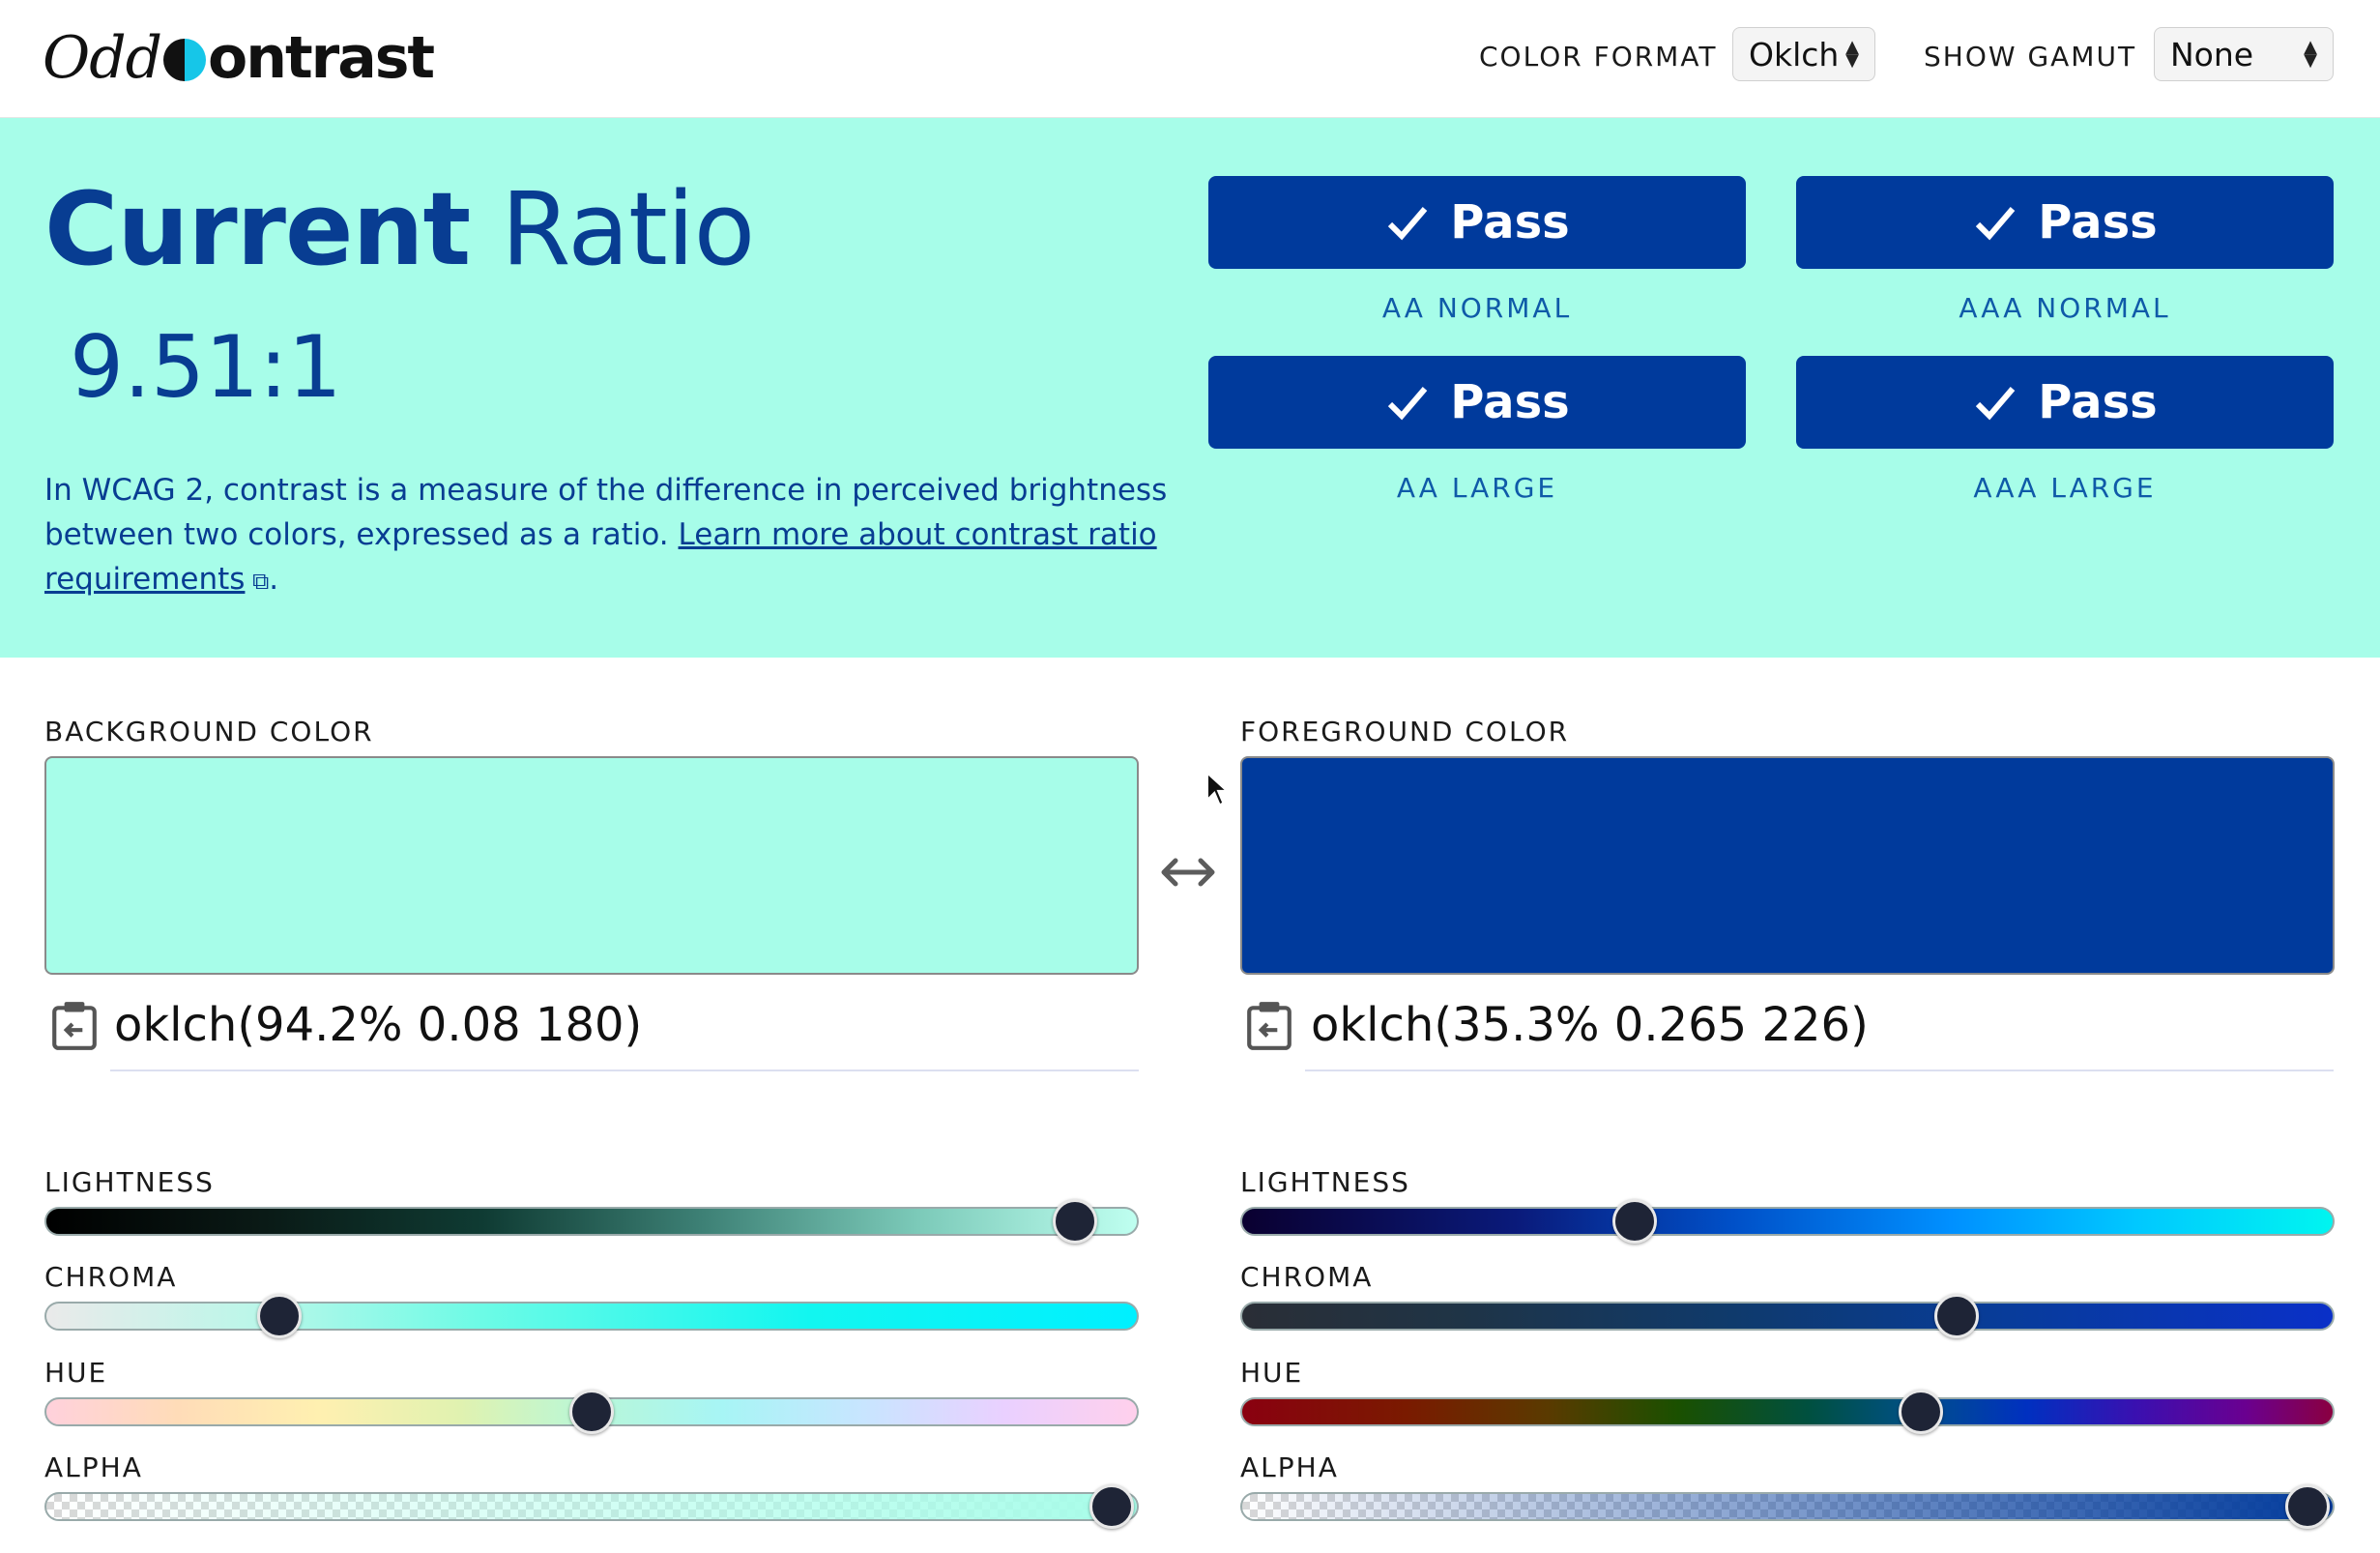 Image resolution: width=2380 pixels, height=1553 pixels. Describe the element at coordinates (206, 367) in the screenshot. I see `contrast-ratio-value: 9.51:1` at that location.